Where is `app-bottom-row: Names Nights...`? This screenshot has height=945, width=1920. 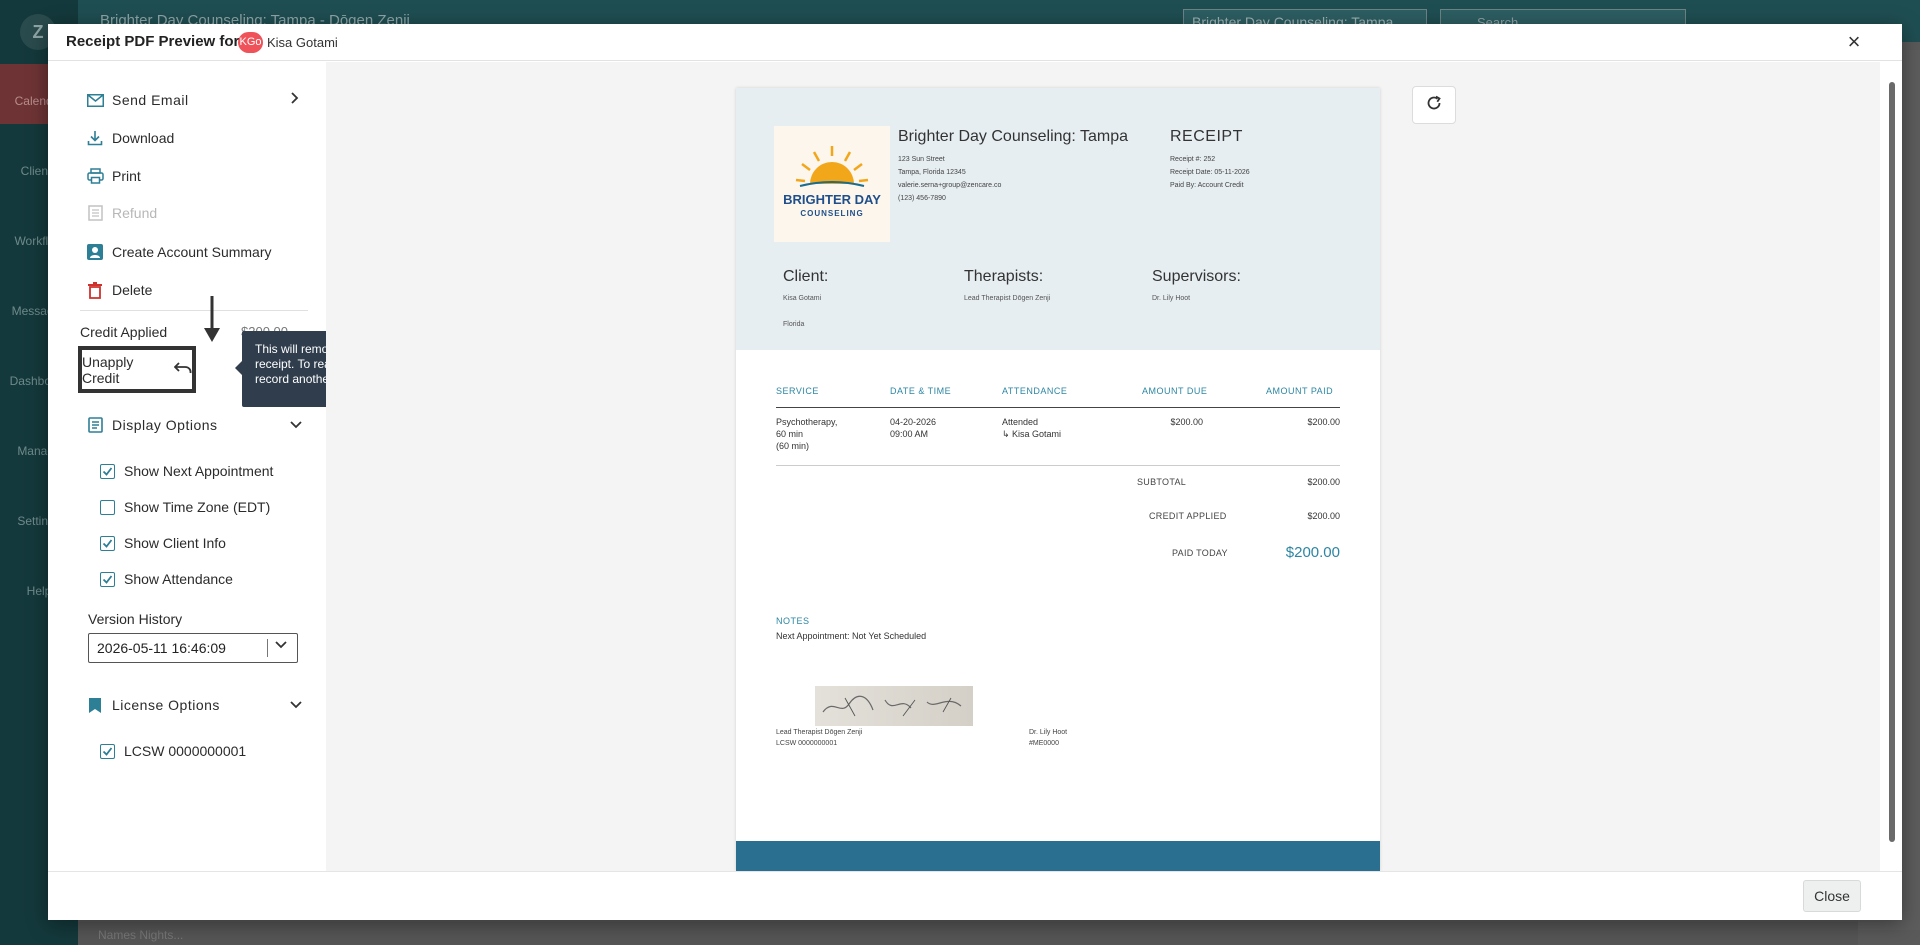
app-bottom-row: Names Nights... is located at coordinates (968, 933).